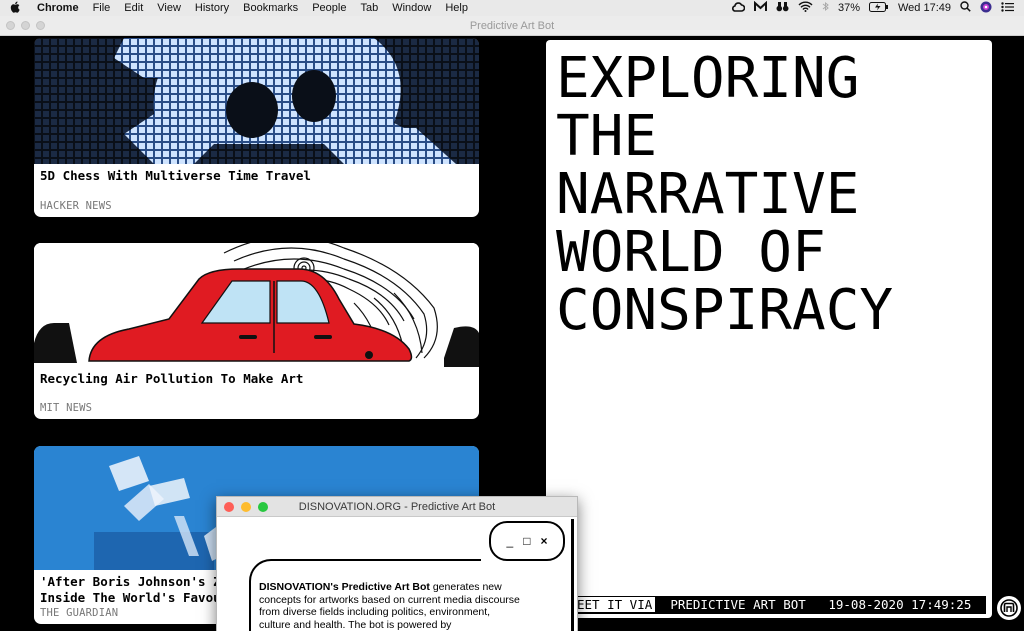 The height and width of the screenshot is (631, 1024). I want to click on close-window-button, so click(10, 25).